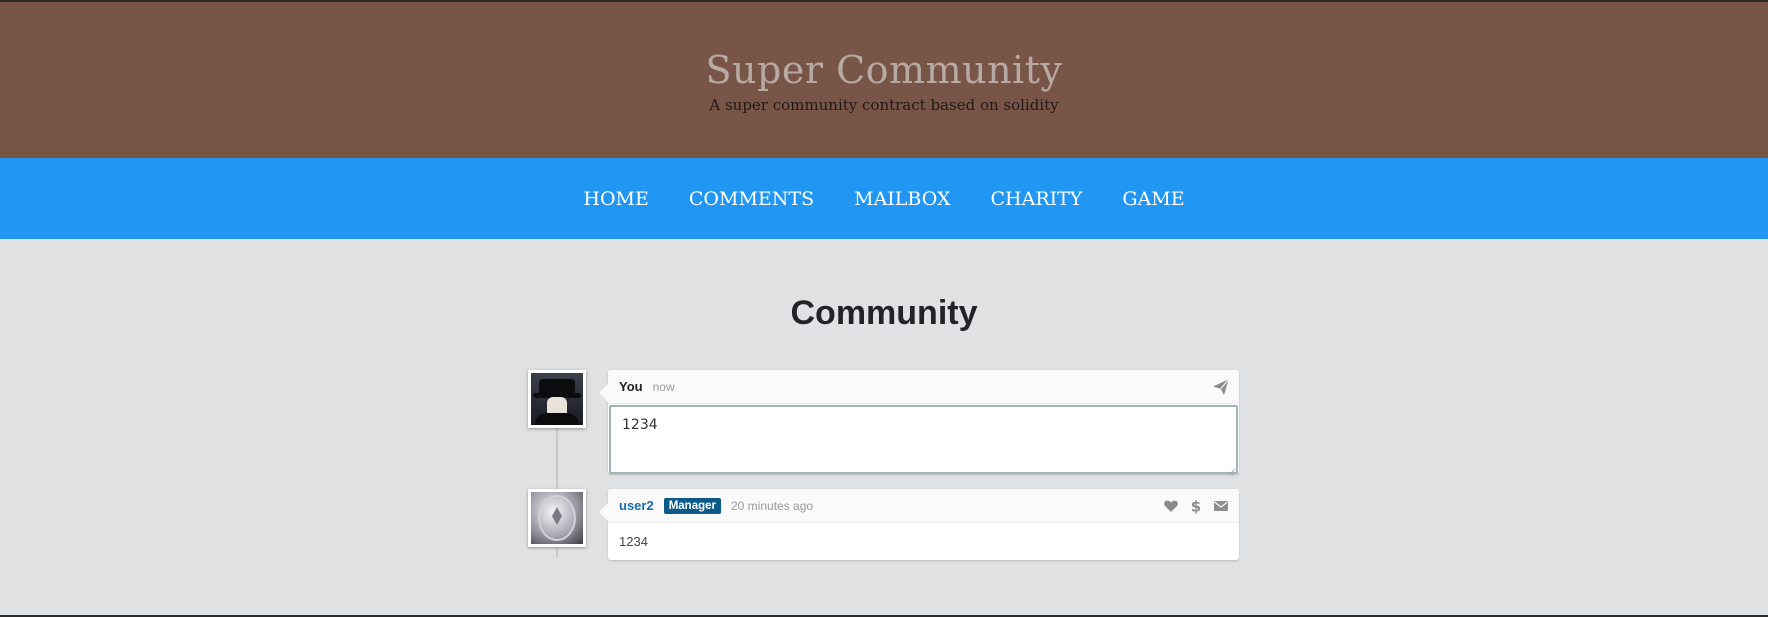  I want to click on heart-icon, so click(1171, 506).